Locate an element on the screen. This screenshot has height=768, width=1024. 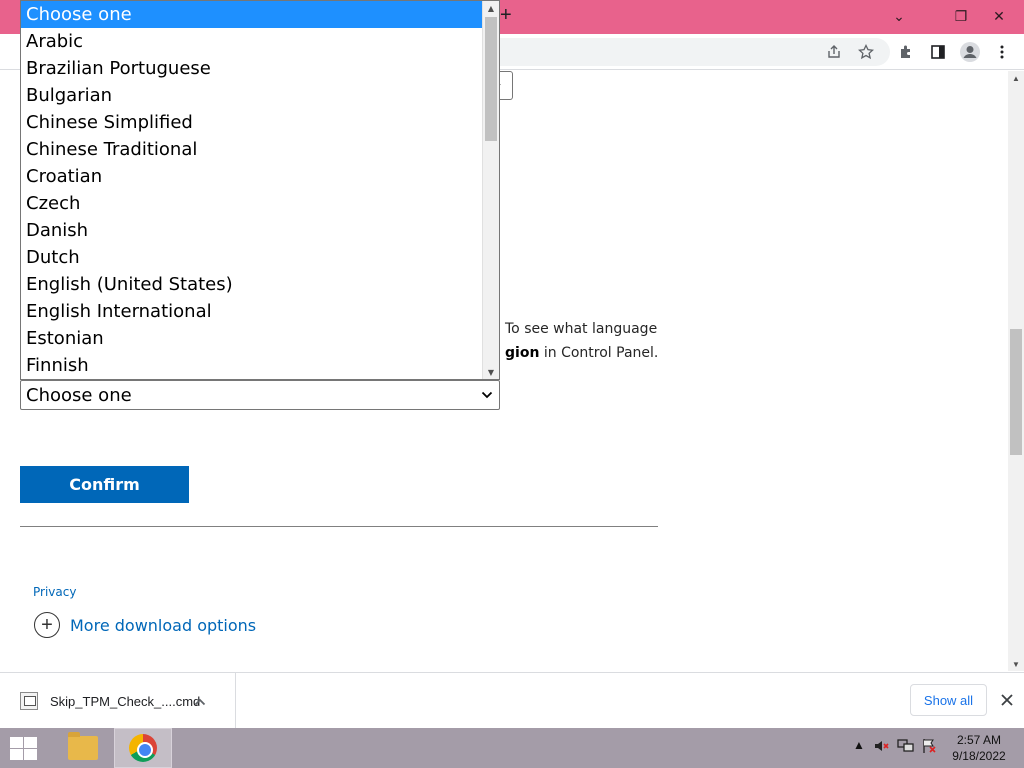
divider is located at coordinates (339, 526).